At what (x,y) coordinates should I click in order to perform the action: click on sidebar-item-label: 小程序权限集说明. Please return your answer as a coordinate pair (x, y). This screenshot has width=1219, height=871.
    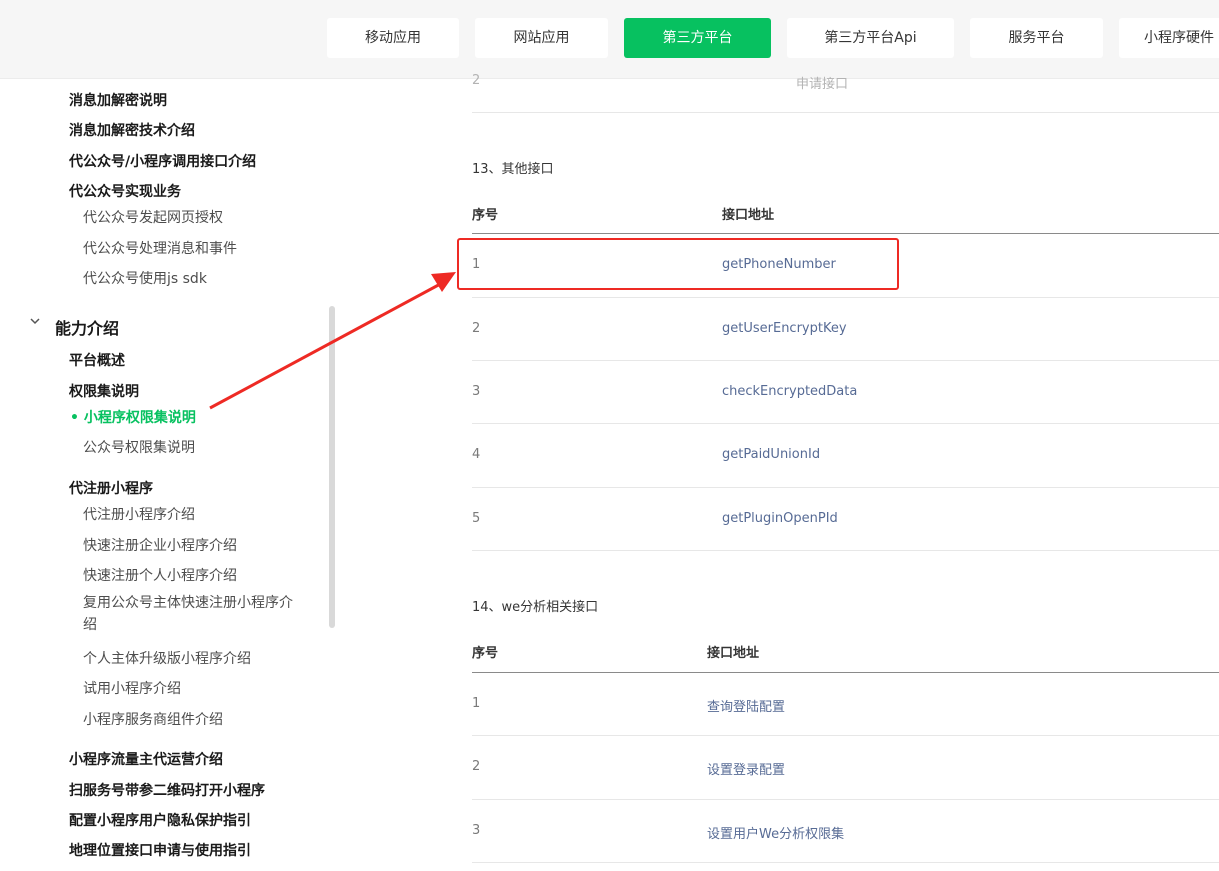
    Looking at the image, I should click on (139, 418).